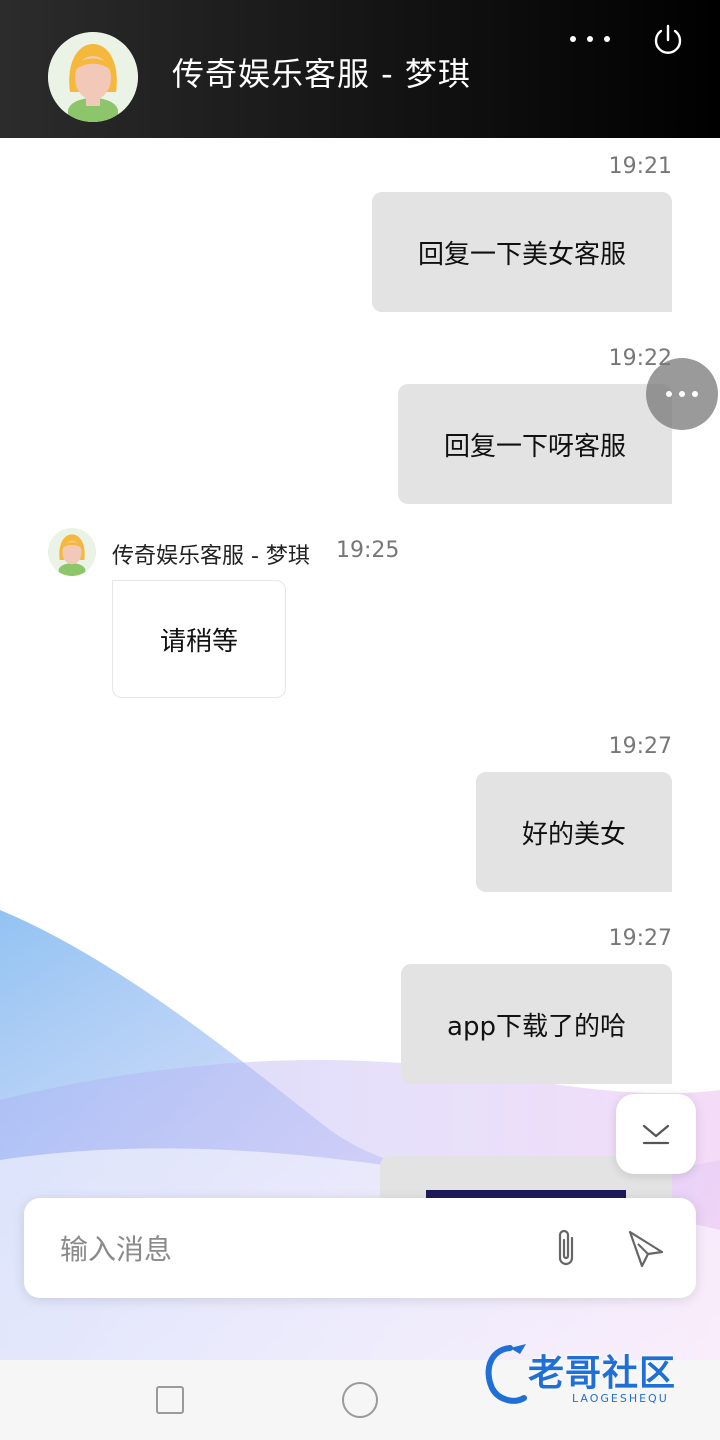 The width and height of the screenshot is (720, 1440). Describe the element at coordinates (640, 166) in the screenshot. I see `message-time: 19:21` at that location.